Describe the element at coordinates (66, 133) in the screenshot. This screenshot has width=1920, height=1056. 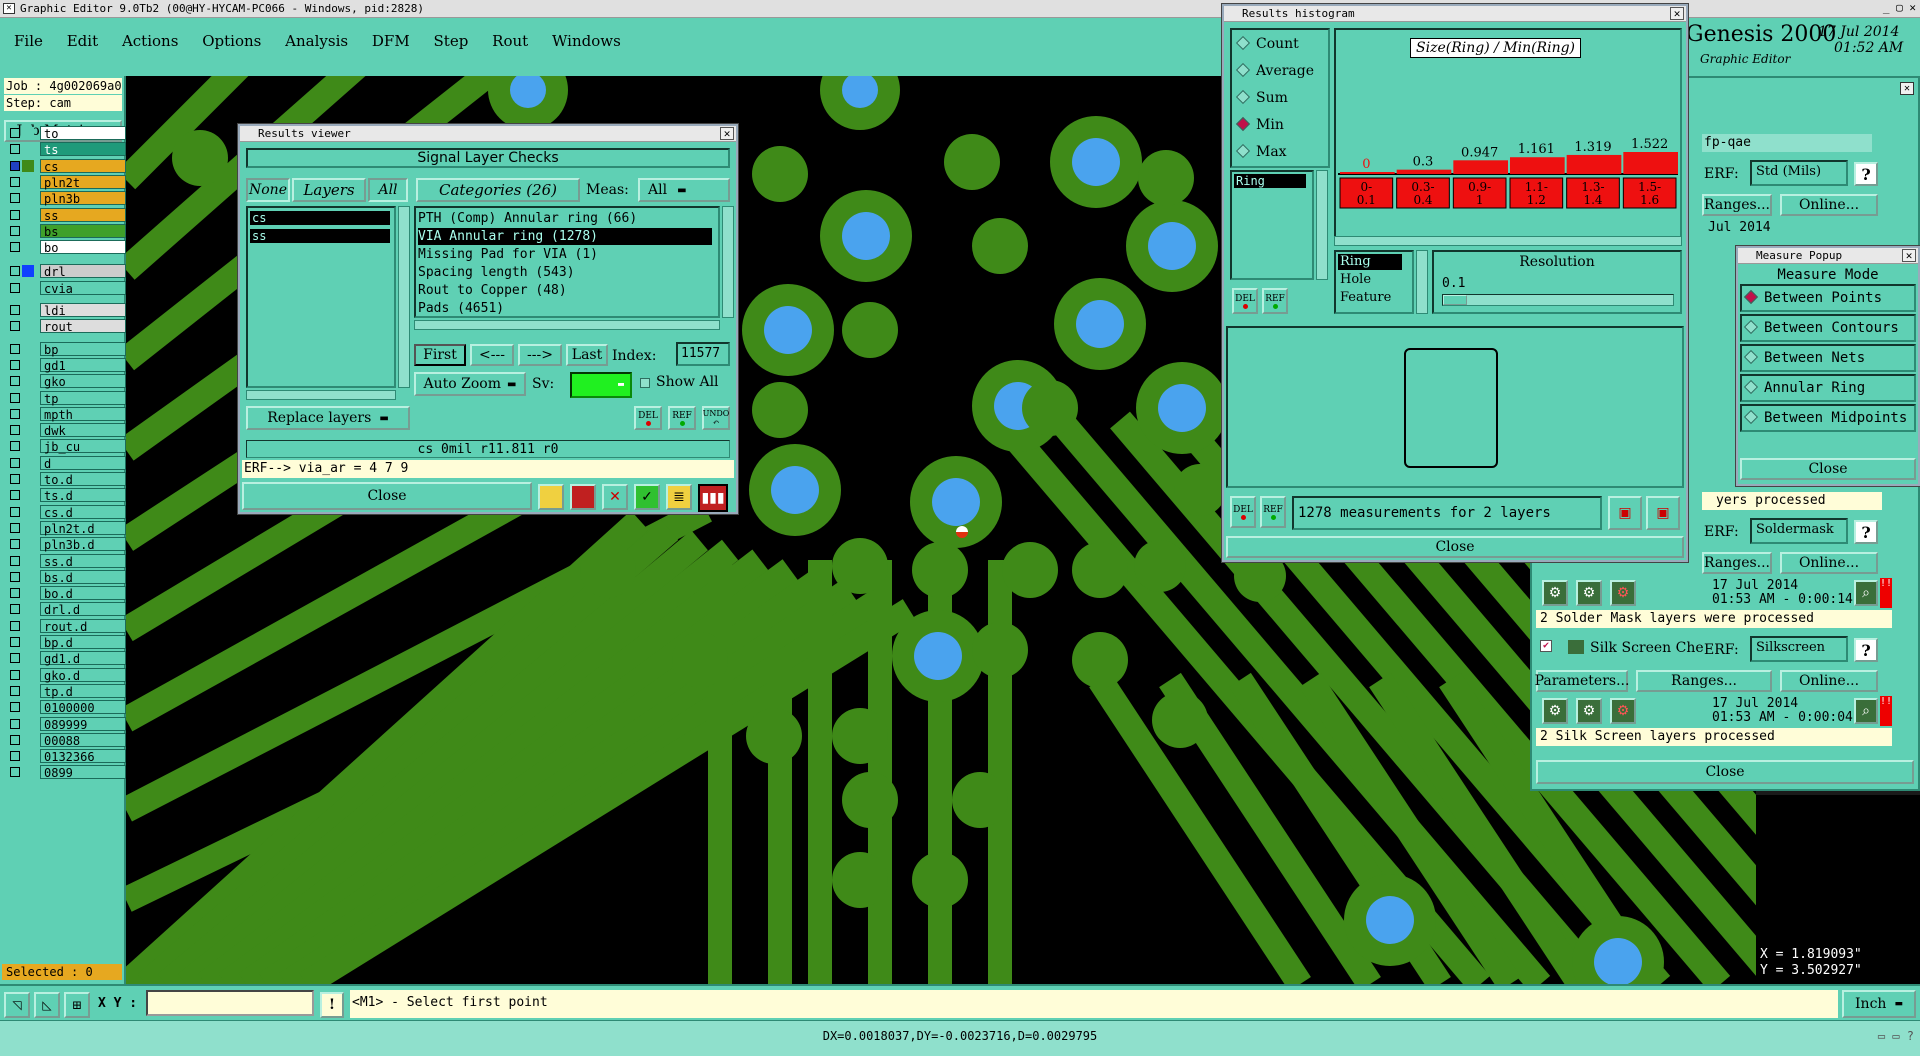
I see `layer-row-to: to` at that location.